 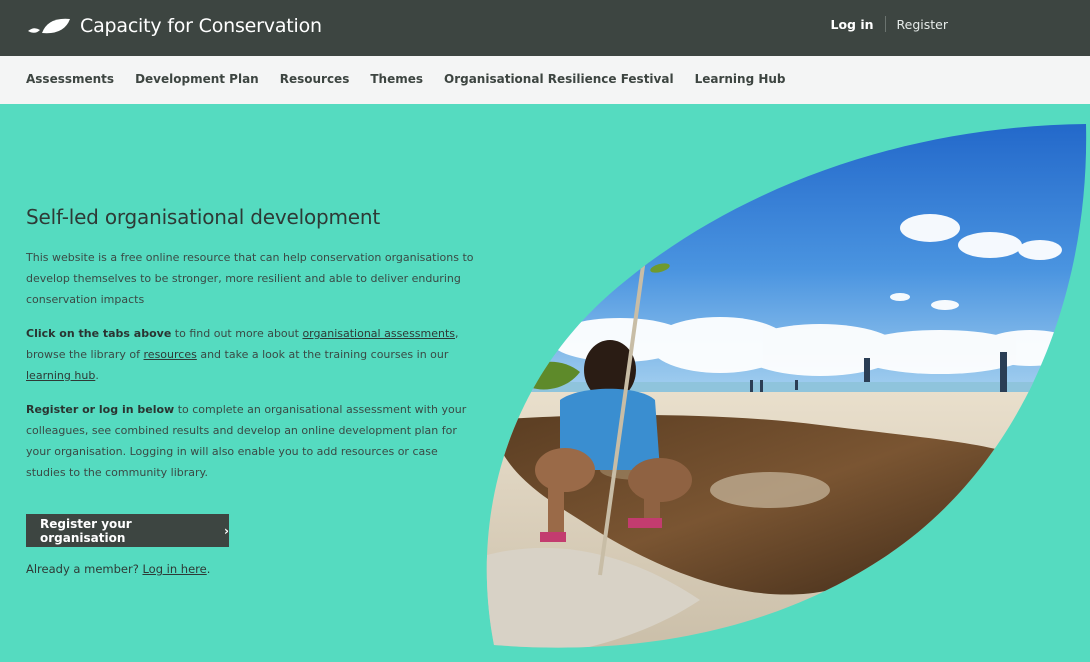 What do you see at coordinates (60, 375) in the screenshot?
I see `learning-hub-link: learning hub` at bounding box center [60, 375].